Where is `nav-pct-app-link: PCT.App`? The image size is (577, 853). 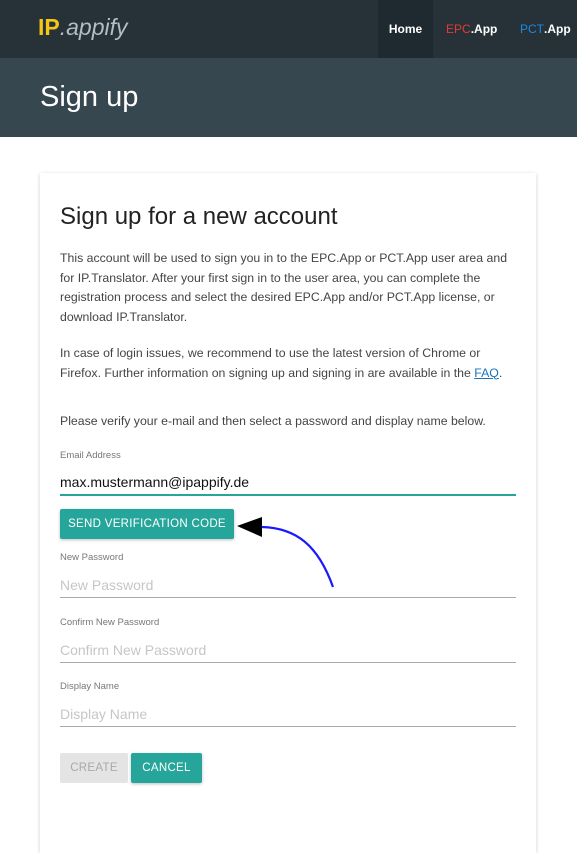
nav-pct-app-link: PCT.App is located at coordinates (545, 29).